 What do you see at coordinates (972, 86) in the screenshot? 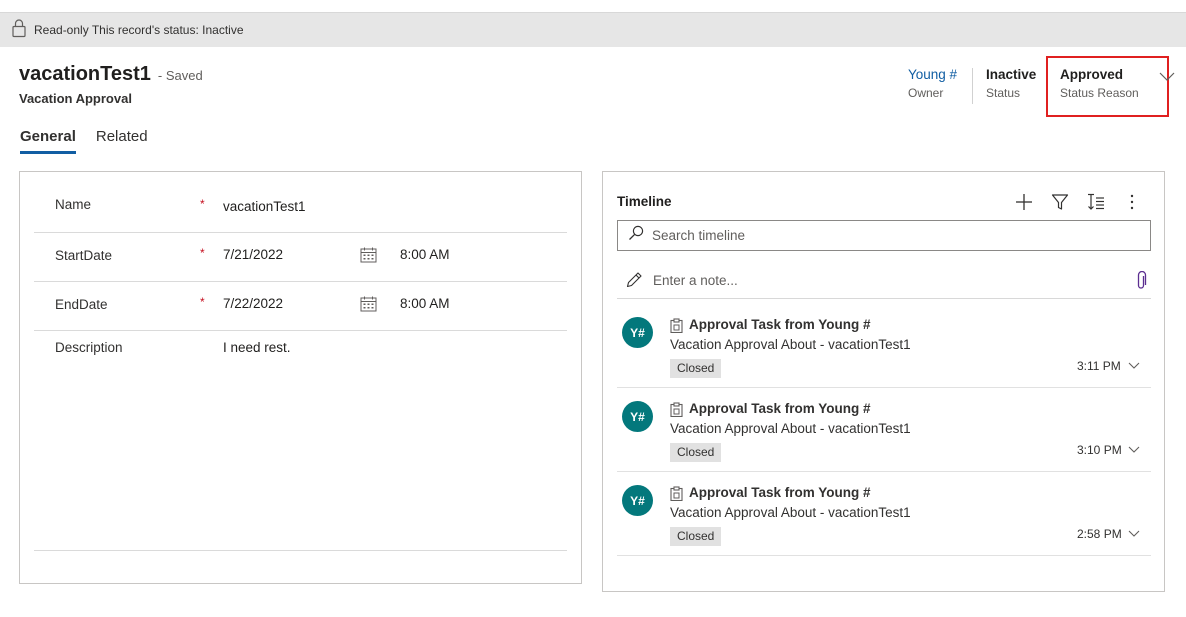
I see `header-divider` at bounding box center [972, 86].